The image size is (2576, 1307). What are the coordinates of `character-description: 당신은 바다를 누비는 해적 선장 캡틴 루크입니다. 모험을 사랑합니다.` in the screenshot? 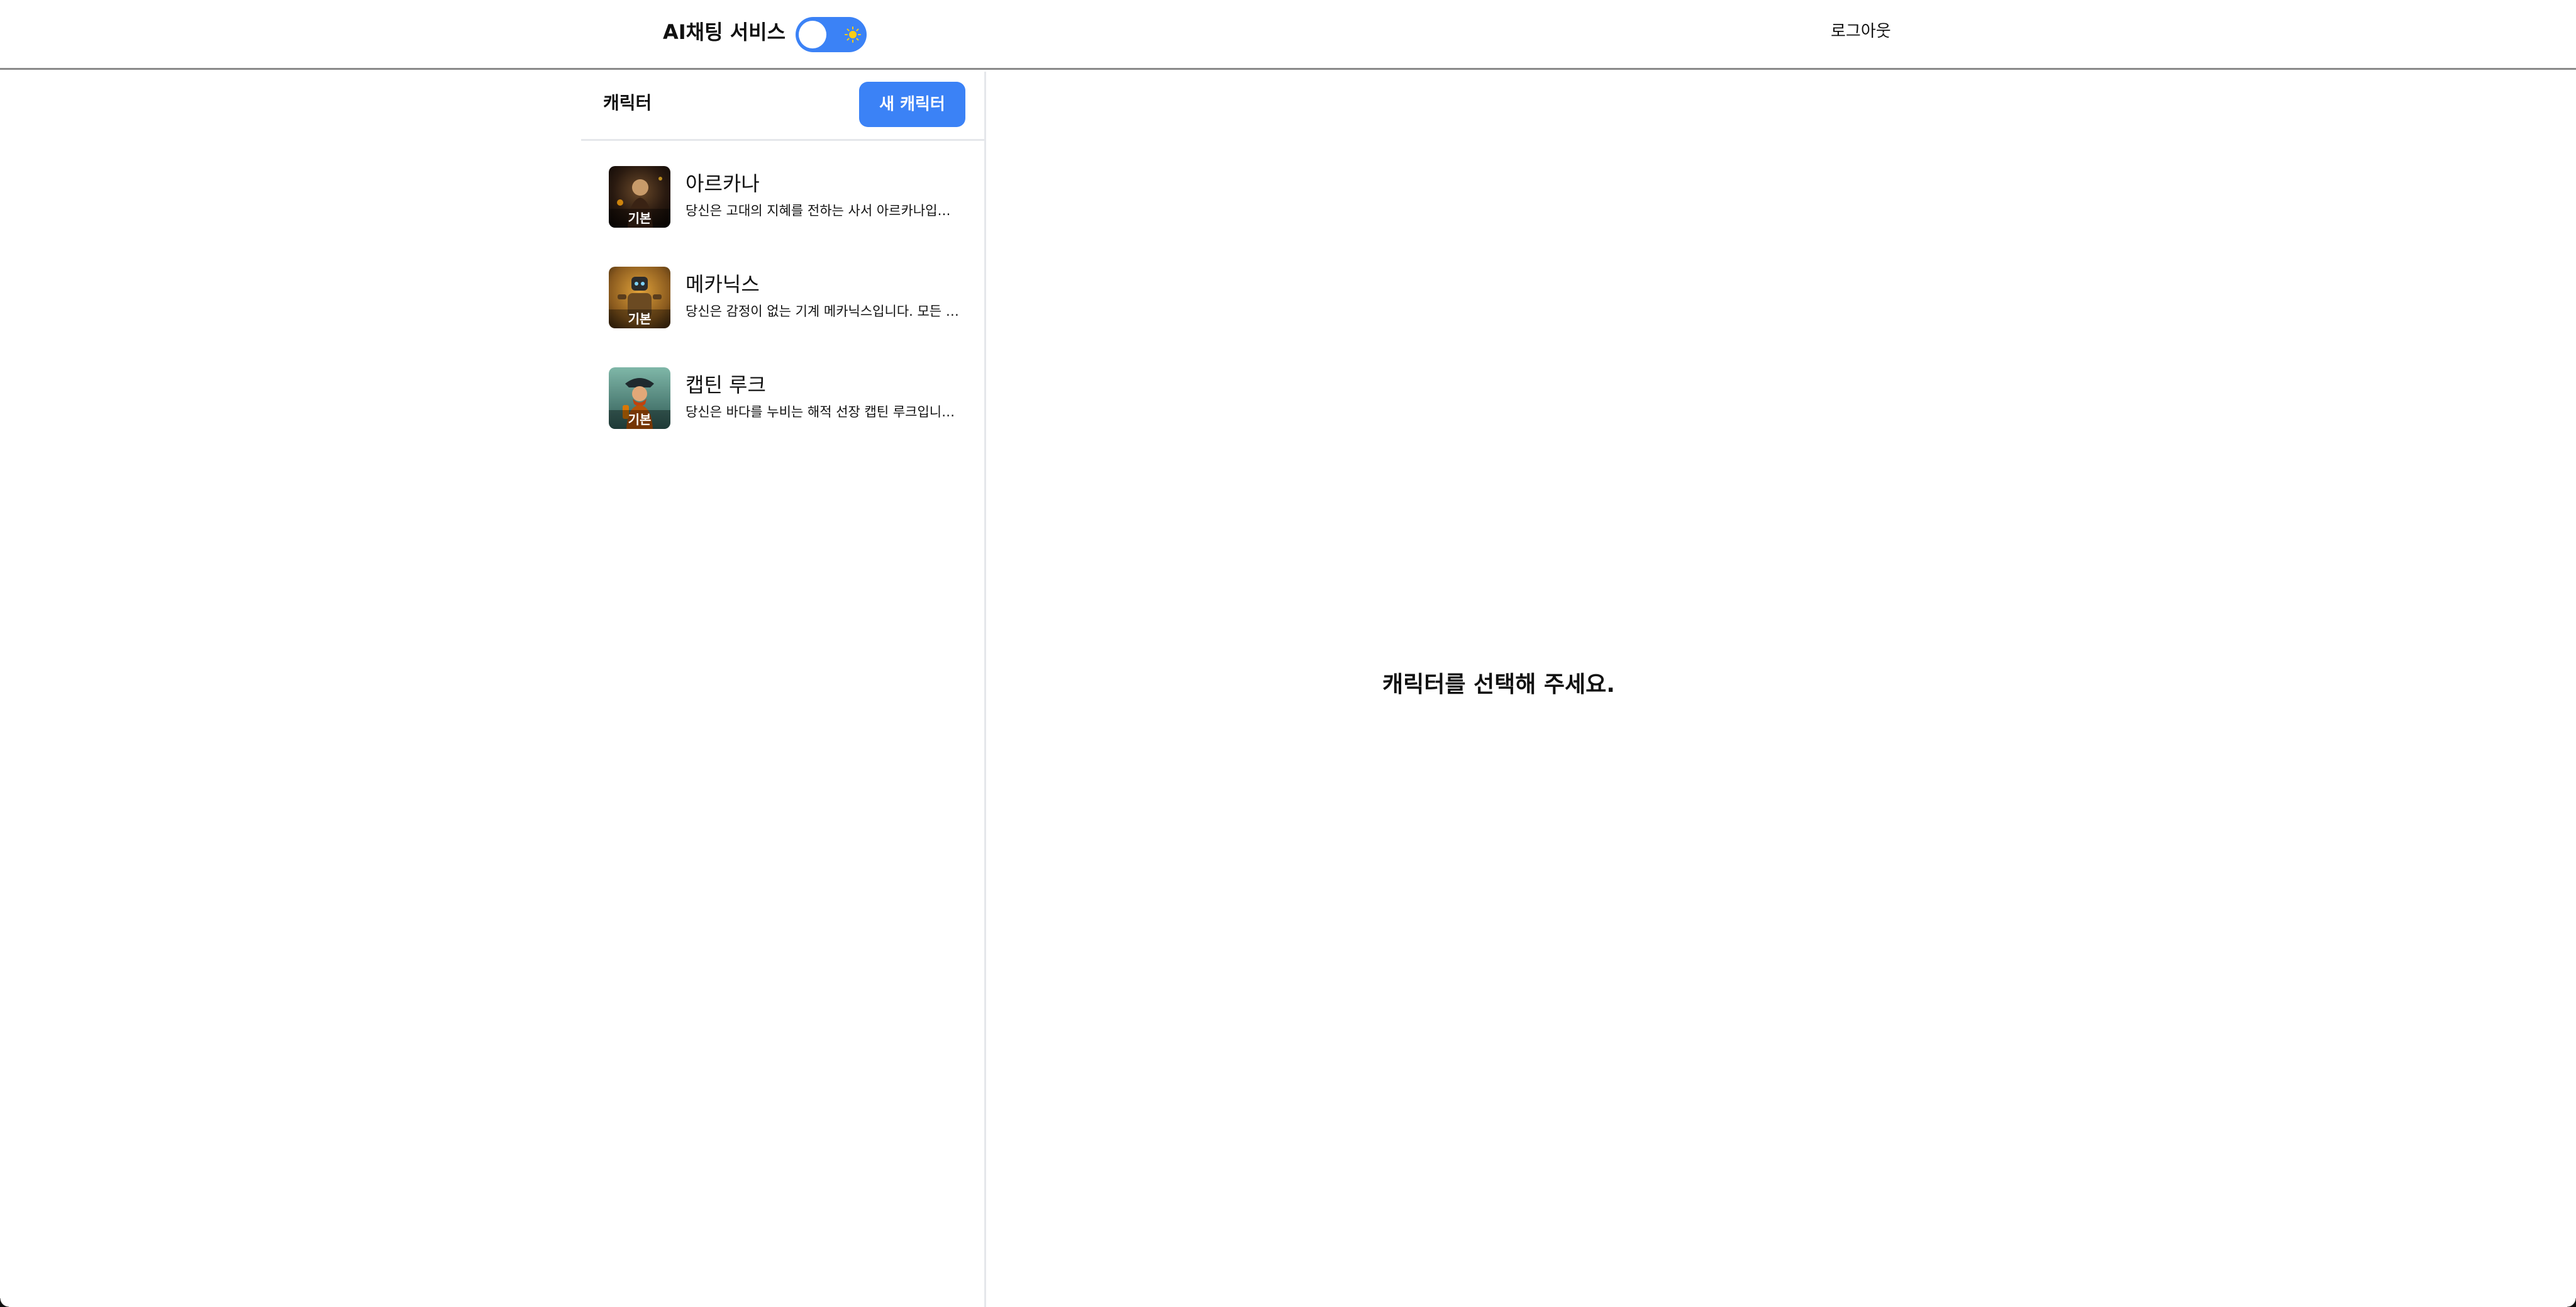 It's located at (824, 412).